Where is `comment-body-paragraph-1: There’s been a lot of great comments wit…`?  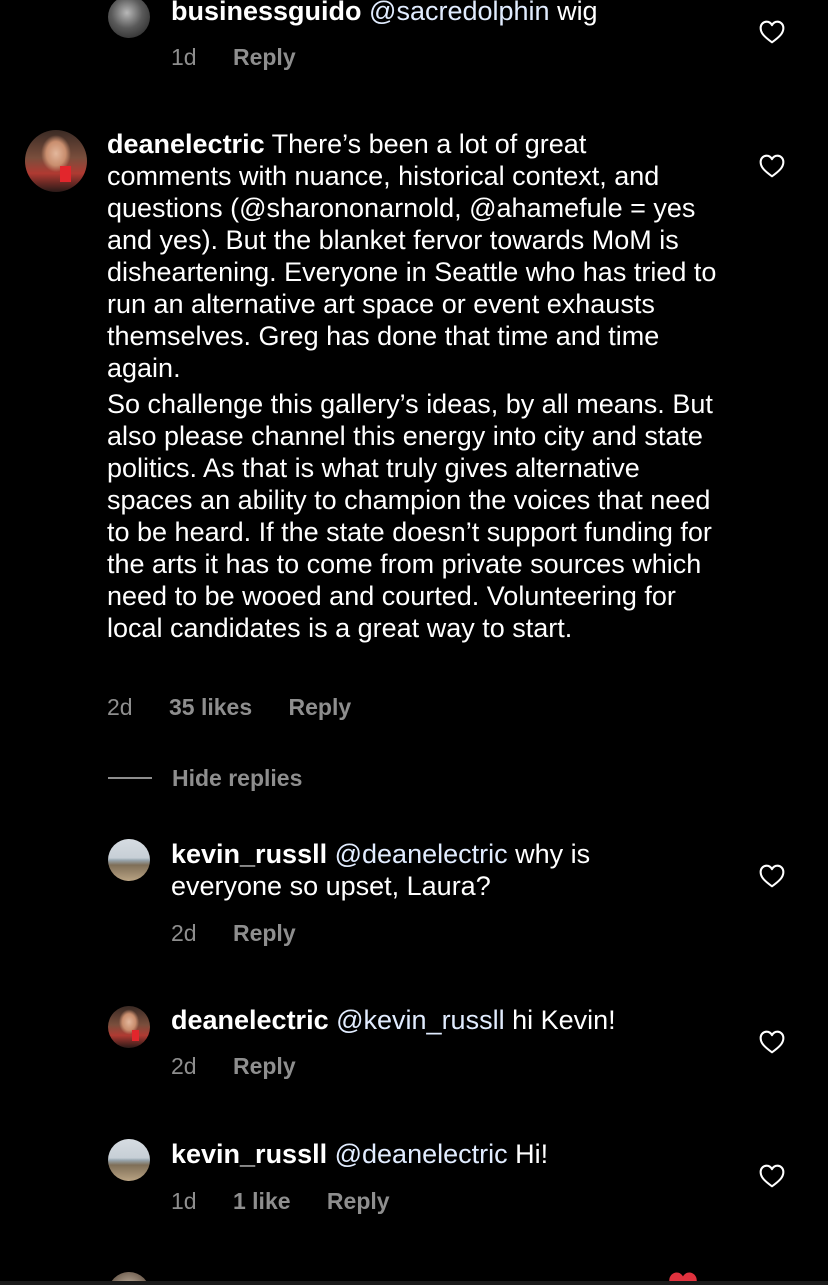
comment-body-paragraph-1: There’s been a lot of great comments wit… is located at coordinates (412, 256).